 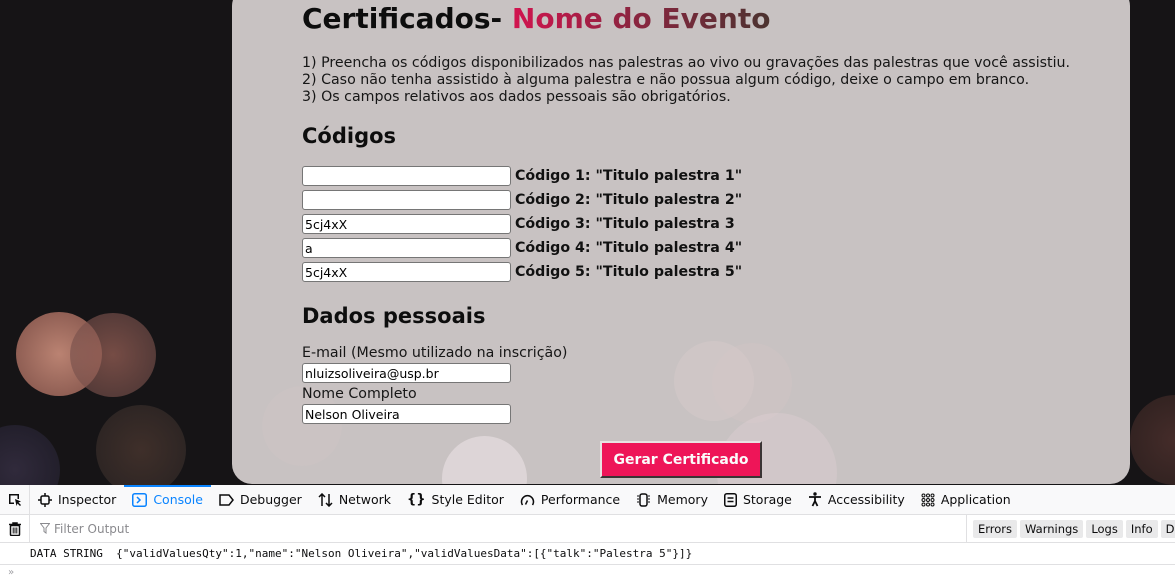 I want to click on tab-inspector: Inspector, so click(x=77, y=500).